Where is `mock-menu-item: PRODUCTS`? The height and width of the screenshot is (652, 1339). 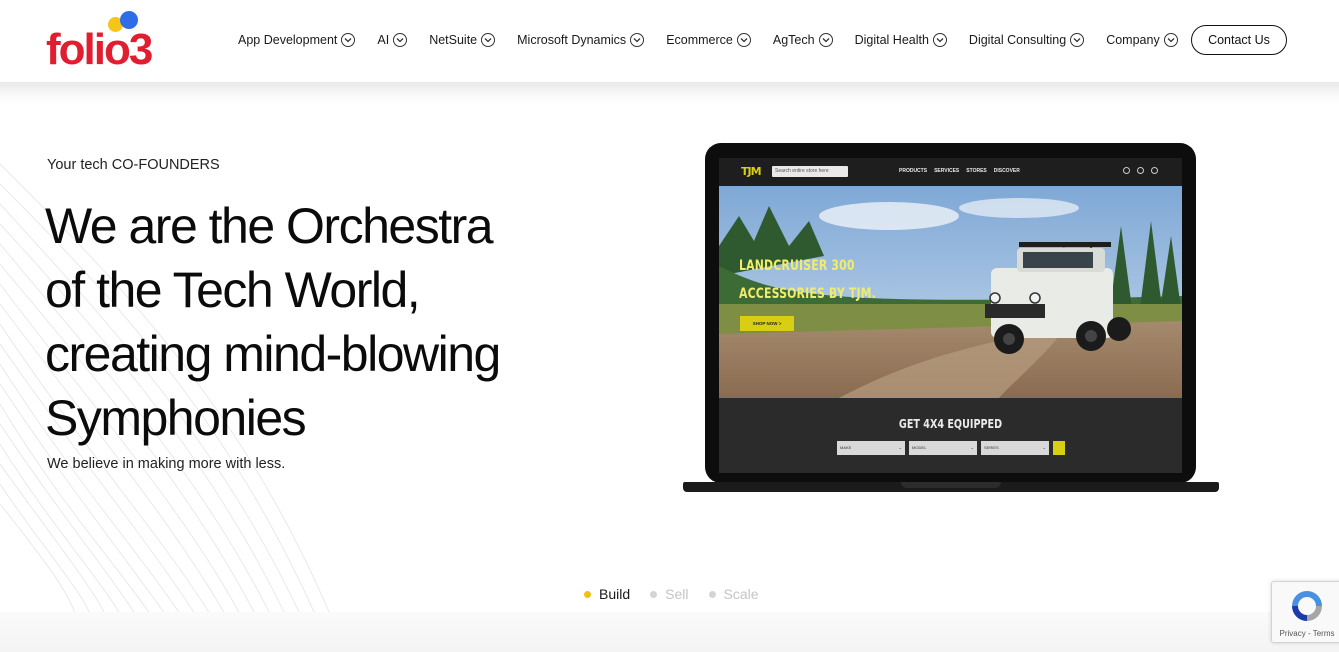
mock-menu-item: PRODUCTS is located at coordinates (913, 171).